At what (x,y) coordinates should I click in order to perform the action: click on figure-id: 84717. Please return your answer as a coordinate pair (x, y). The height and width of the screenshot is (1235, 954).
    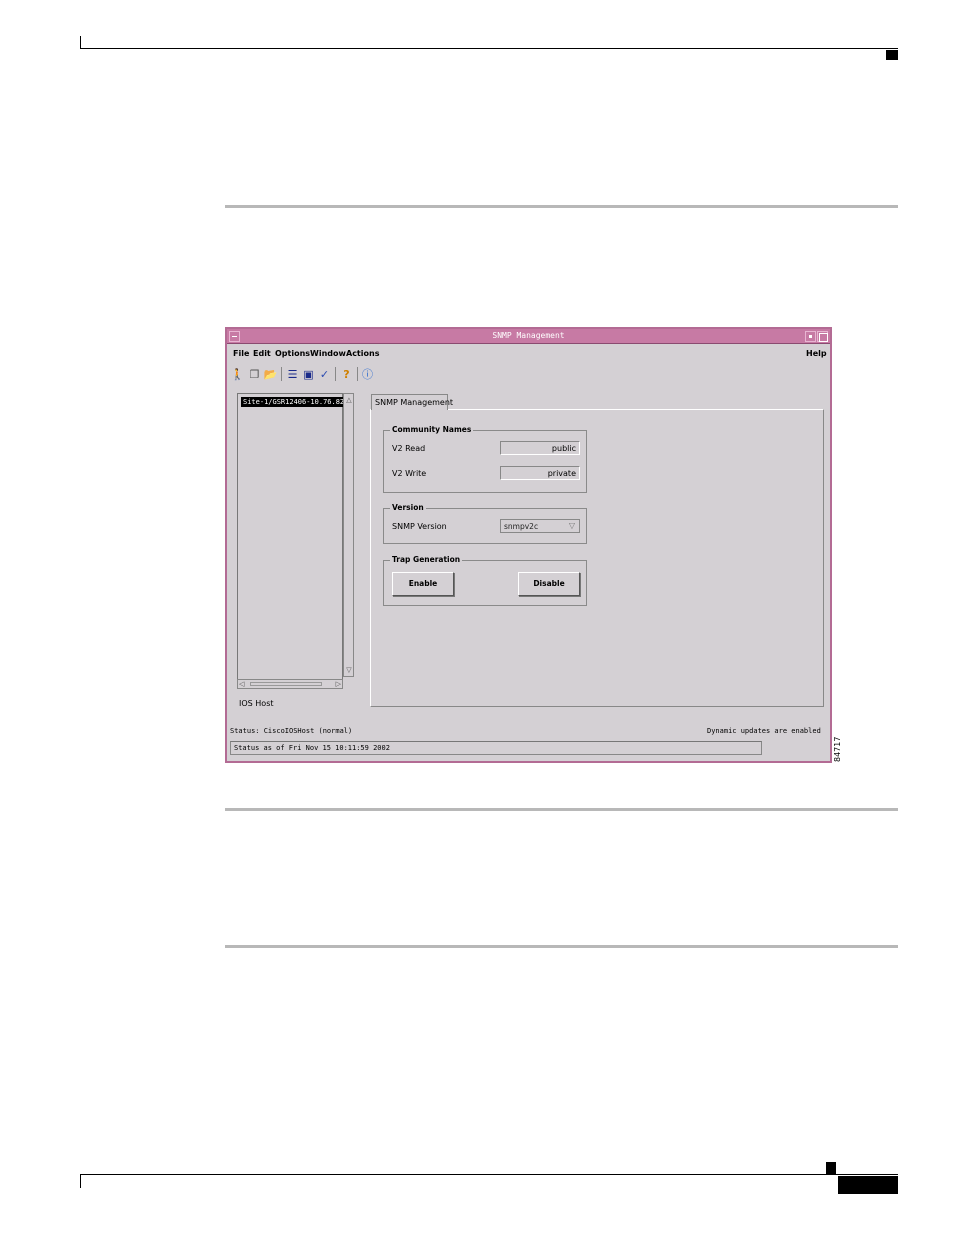
    Looking at the image, I should click on (837, 749).